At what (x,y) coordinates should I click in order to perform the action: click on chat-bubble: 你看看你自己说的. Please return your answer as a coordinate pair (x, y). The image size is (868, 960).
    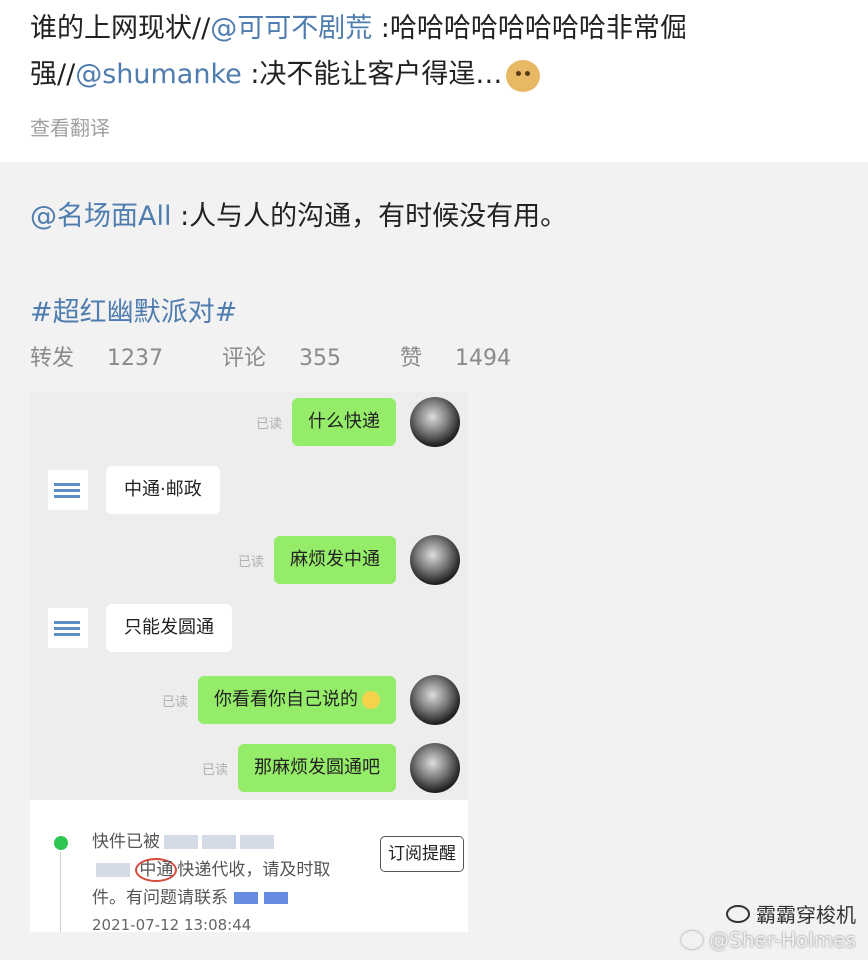
    Looking at the image, I should click on (297, 700).